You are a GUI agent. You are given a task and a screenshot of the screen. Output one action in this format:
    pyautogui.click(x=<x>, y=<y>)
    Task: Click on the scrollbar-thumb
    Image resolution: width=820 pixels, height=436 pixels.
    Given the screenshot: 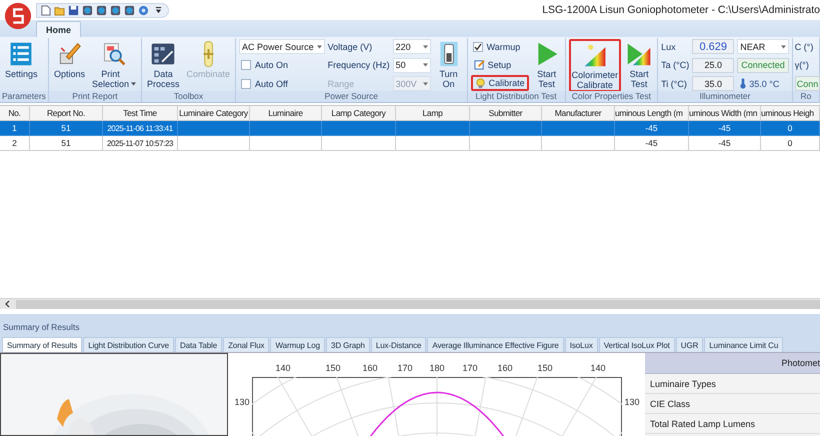 What is the action you would take?
    pyautogui.click(x=418, y=304)
    